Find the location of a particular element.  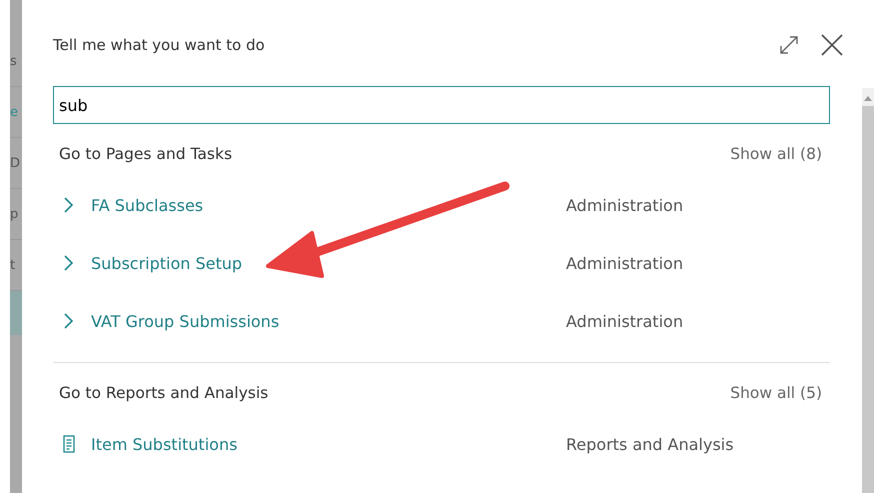

show-all-link: Show all (8) is located at coordinates (776, 154).